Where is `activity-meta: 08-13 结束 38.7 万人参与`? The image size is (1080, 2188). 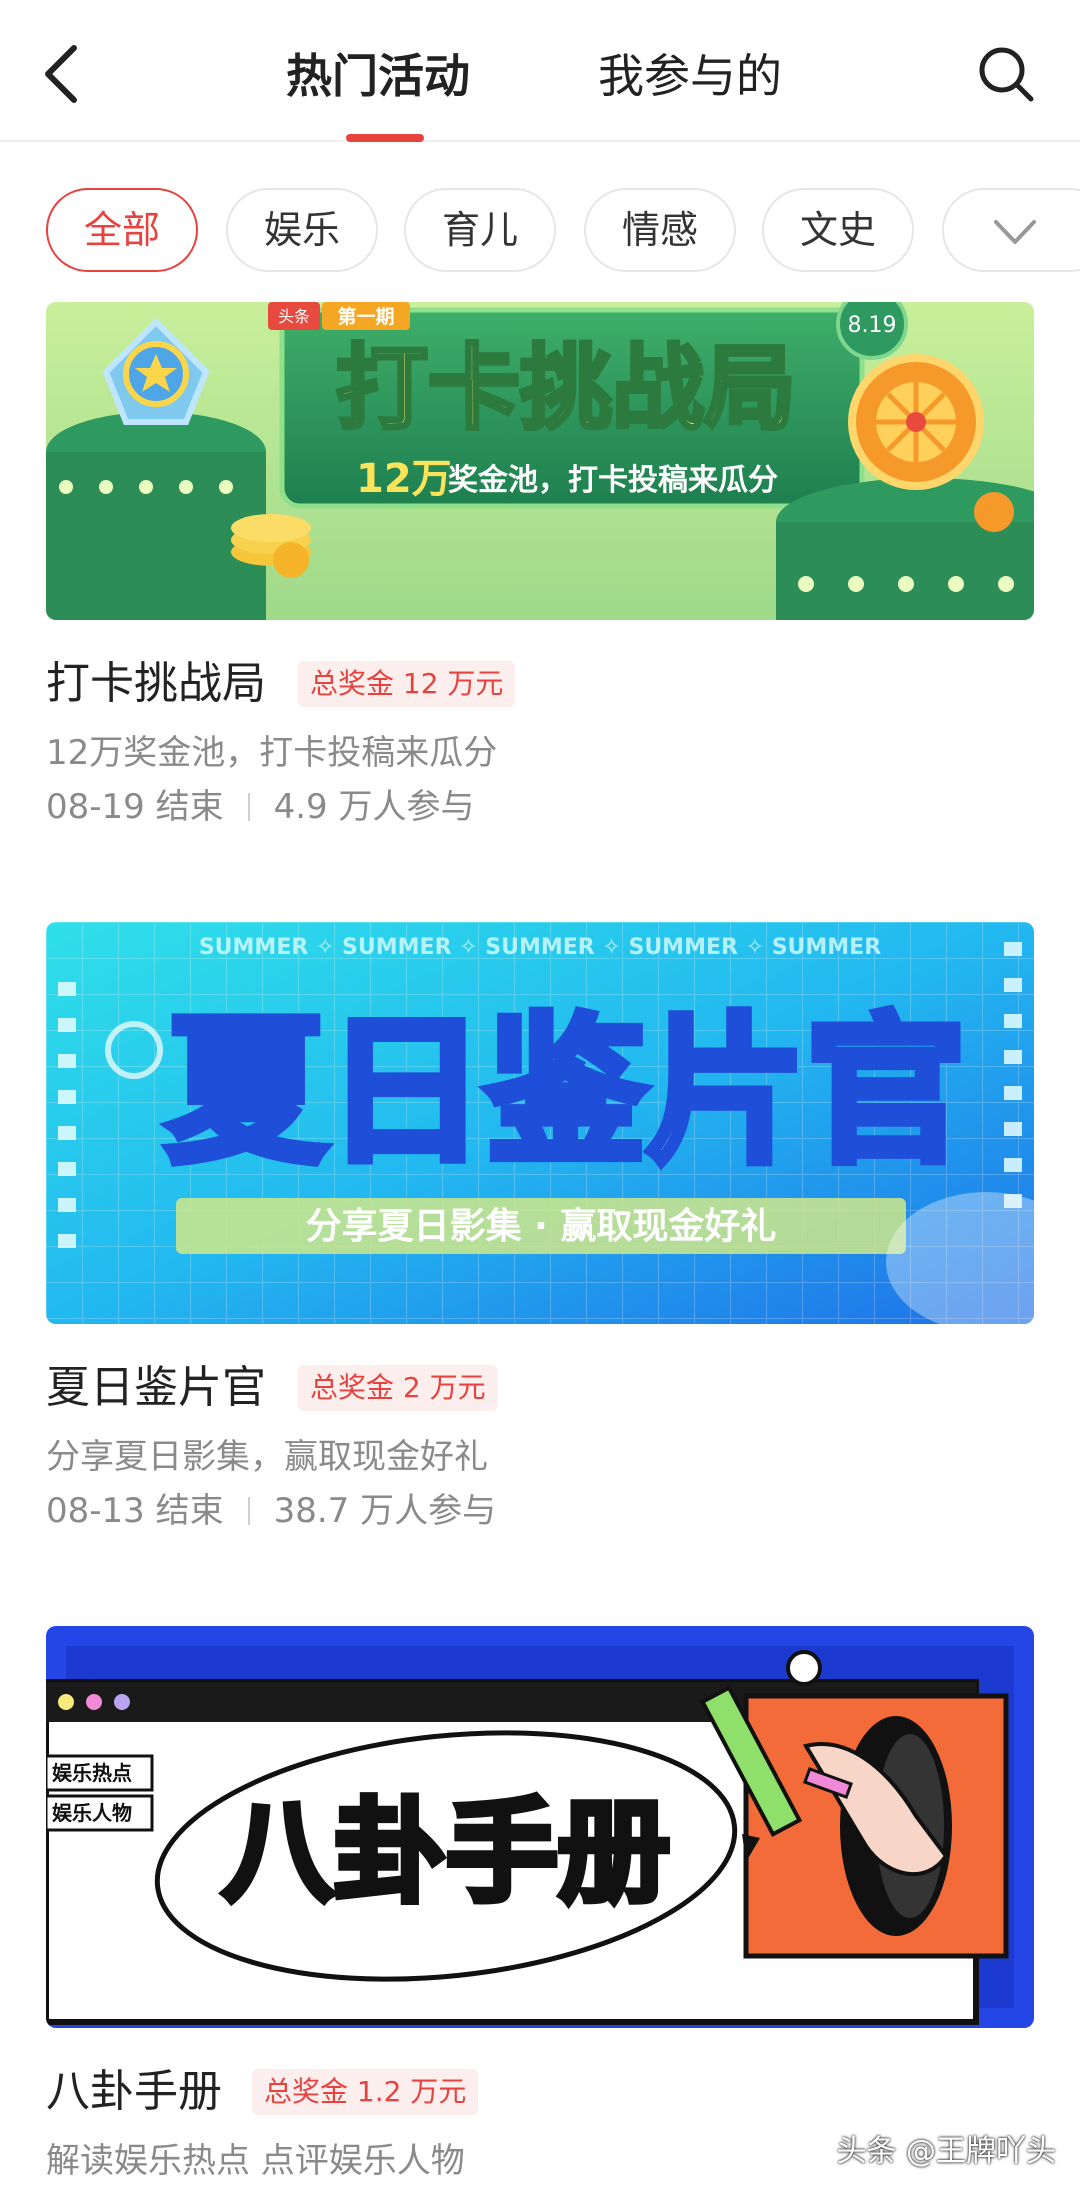 activity-meta: 08-13 结束 38.7 万人参与 is located at coordinates (271, 1511).